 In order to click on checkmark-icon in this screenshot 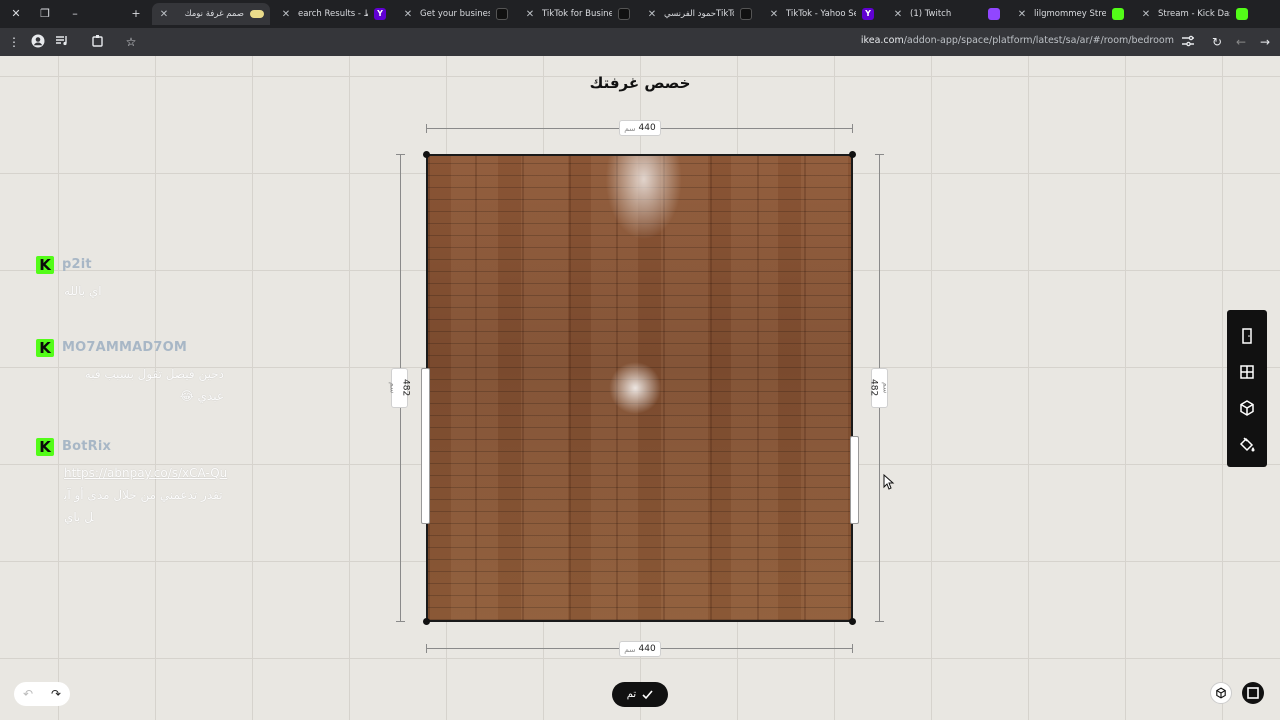, I will do `click(647, 695)`.